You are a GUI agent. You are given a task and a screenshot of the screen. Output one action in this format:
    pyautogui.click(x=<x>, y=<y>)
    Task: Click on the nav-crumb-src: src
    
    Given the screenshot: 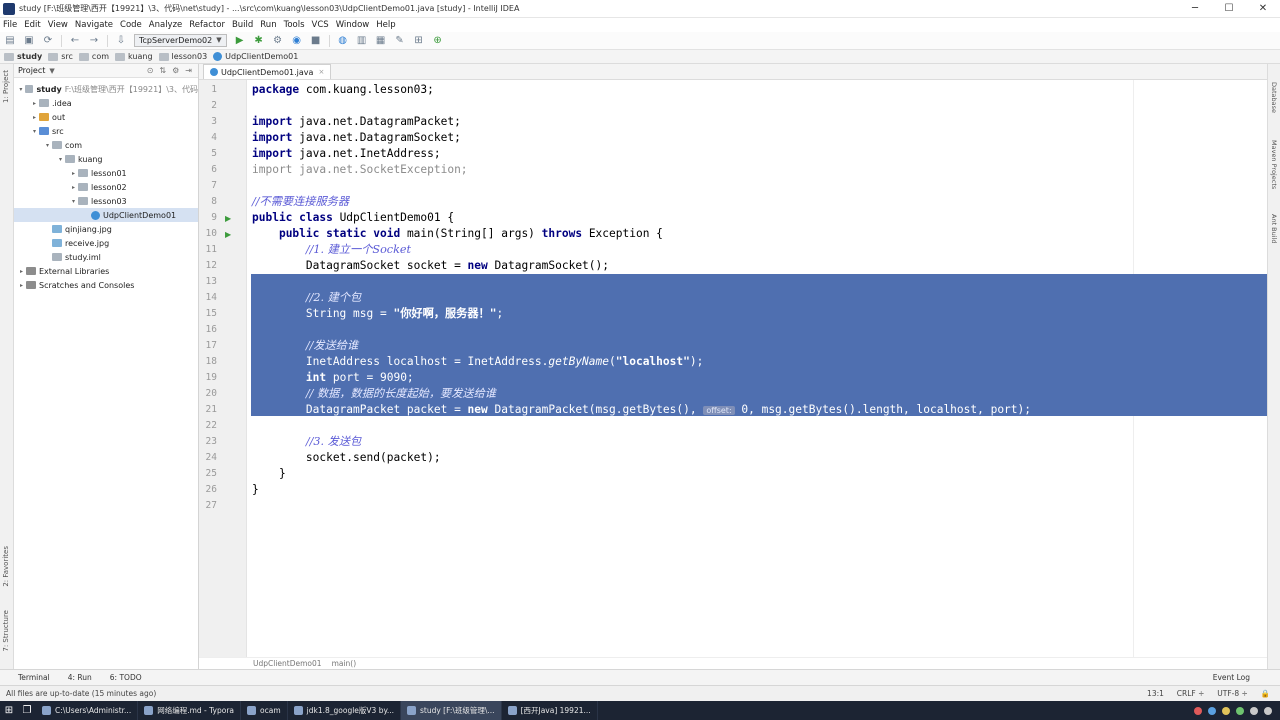 What is the action you would take?
    pyautogui.click(x=60, y=56)
    